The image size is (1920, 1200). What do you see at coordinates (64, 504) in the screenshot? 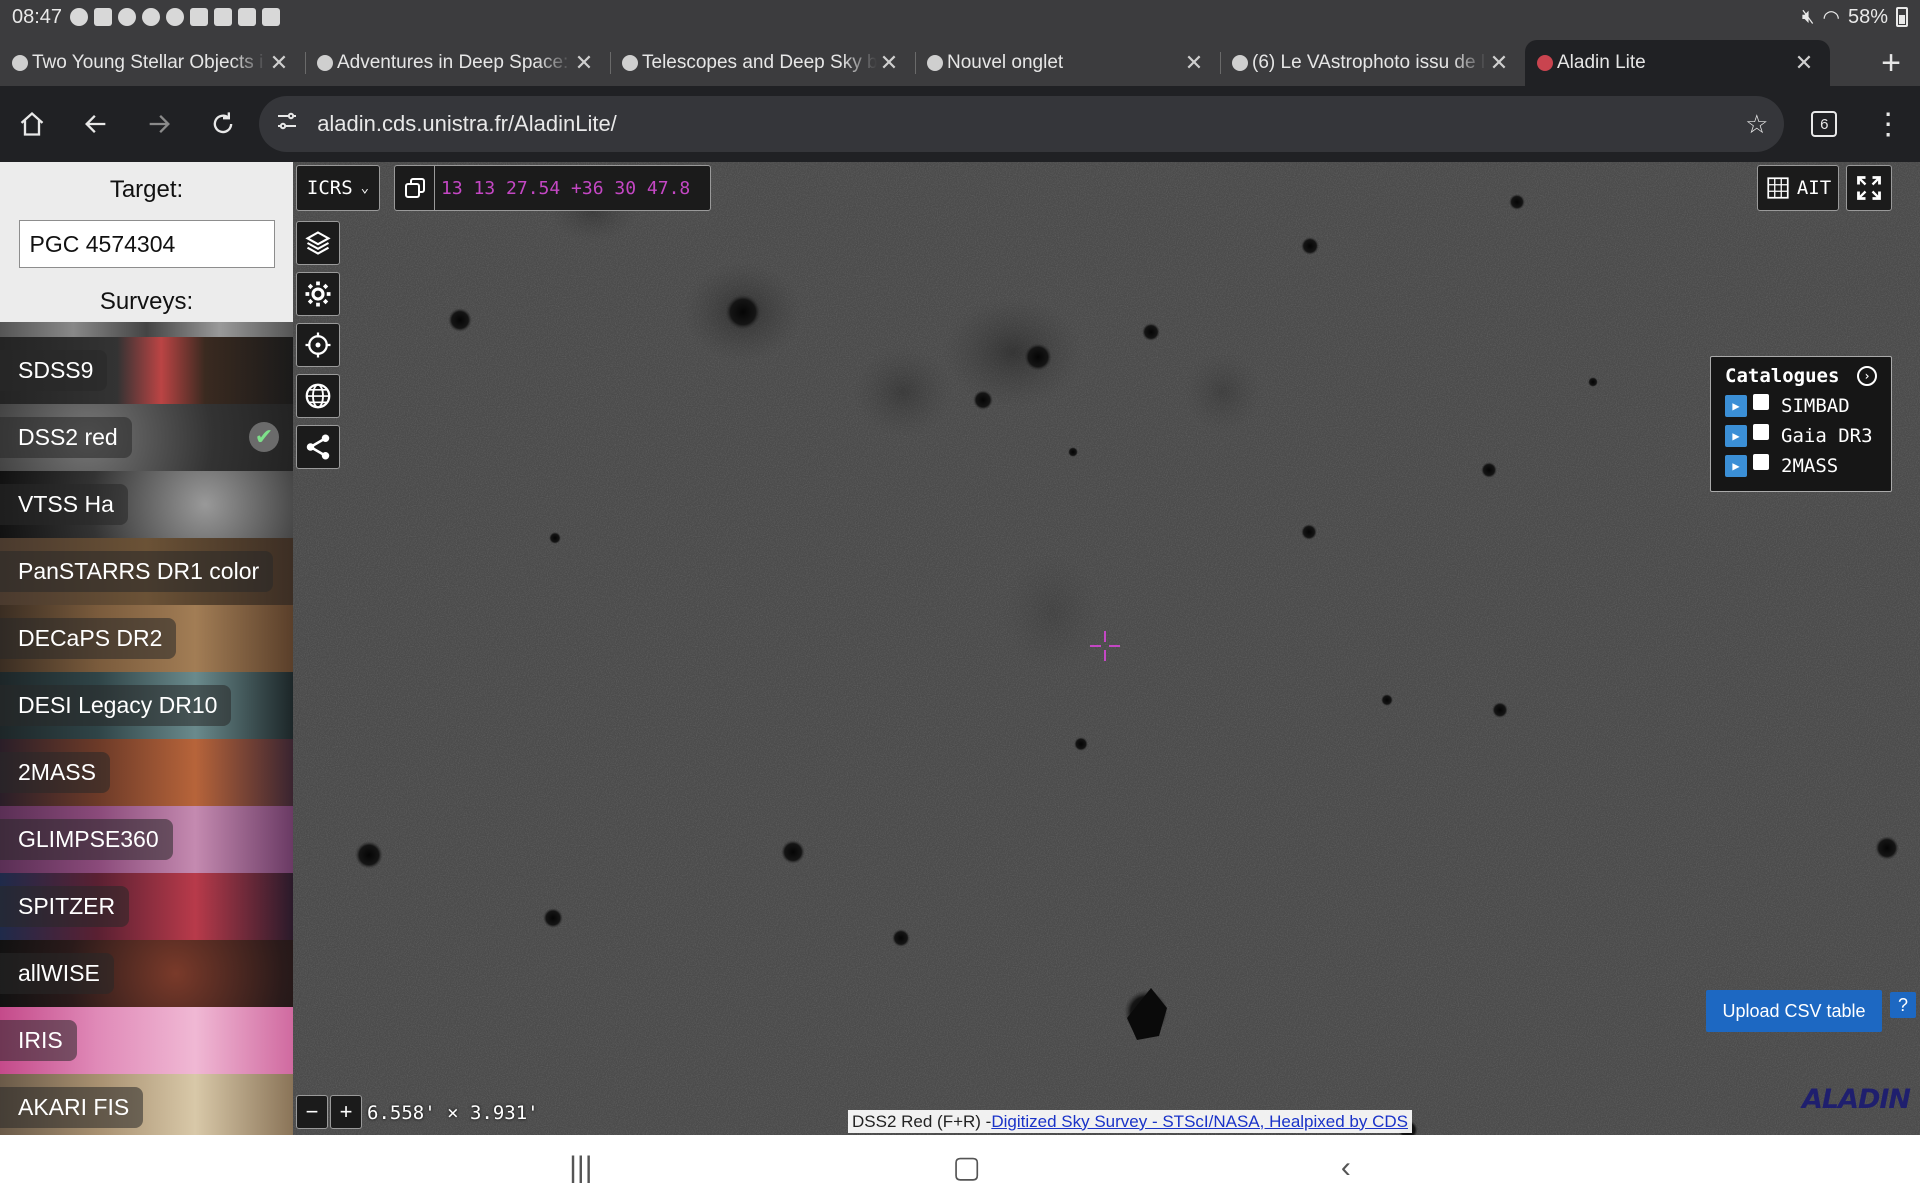
I see `survey-label: VTSS Ha` at bounding box center [64, 504].